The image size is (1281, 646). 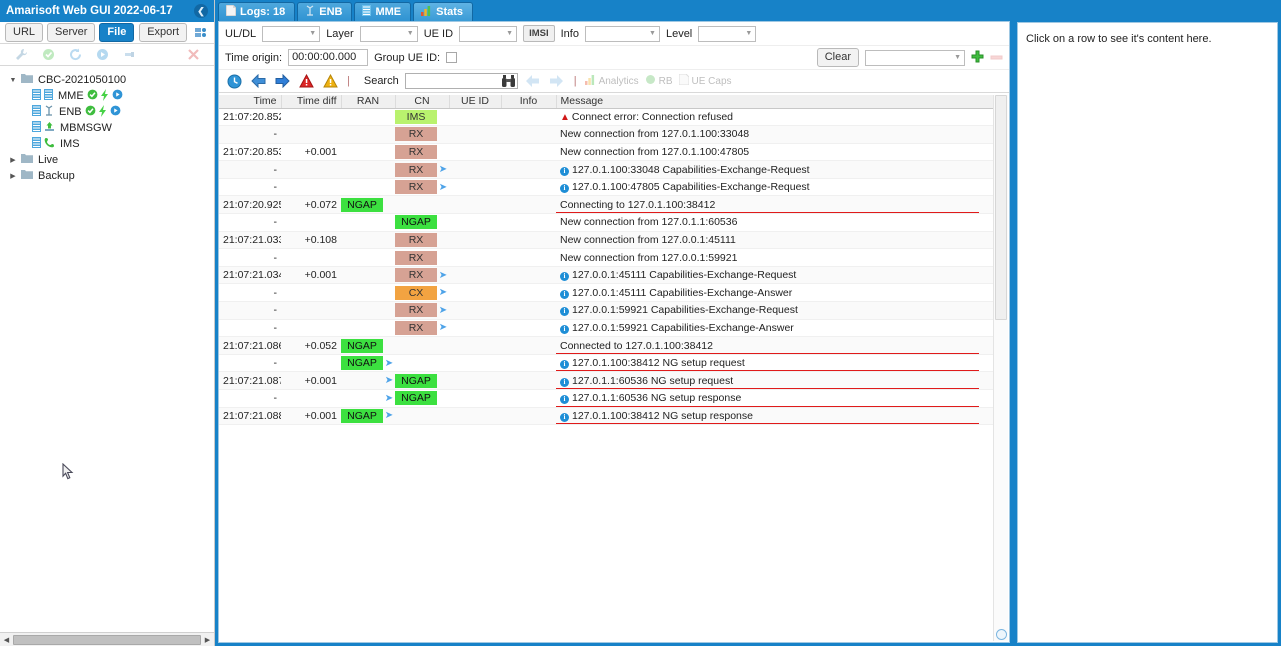 I want to click on cell-cn: RX ➤, so click(x=422, y=187).